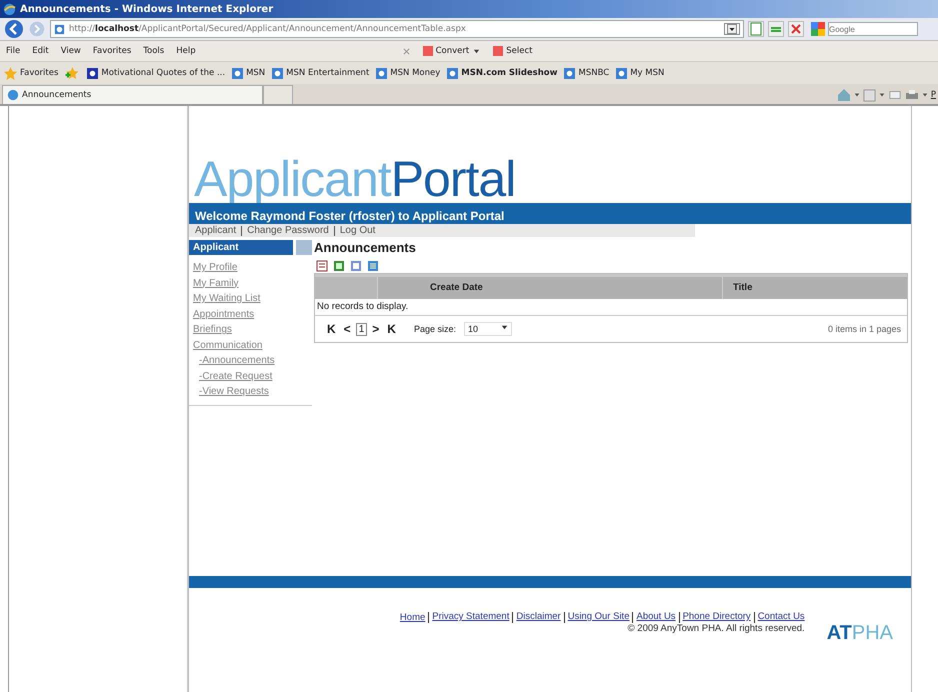 The height and width of the screenshot is (692, 938). Describe the element at coordinates (252, 314) in the screenshot. I see `sidebar-link: Appointments` at that location.